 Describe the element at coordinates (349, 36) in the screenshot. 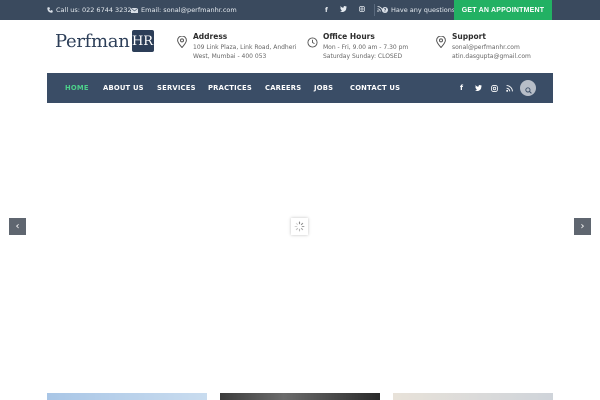

I see `office-hours-title: Office Hours` at that location.